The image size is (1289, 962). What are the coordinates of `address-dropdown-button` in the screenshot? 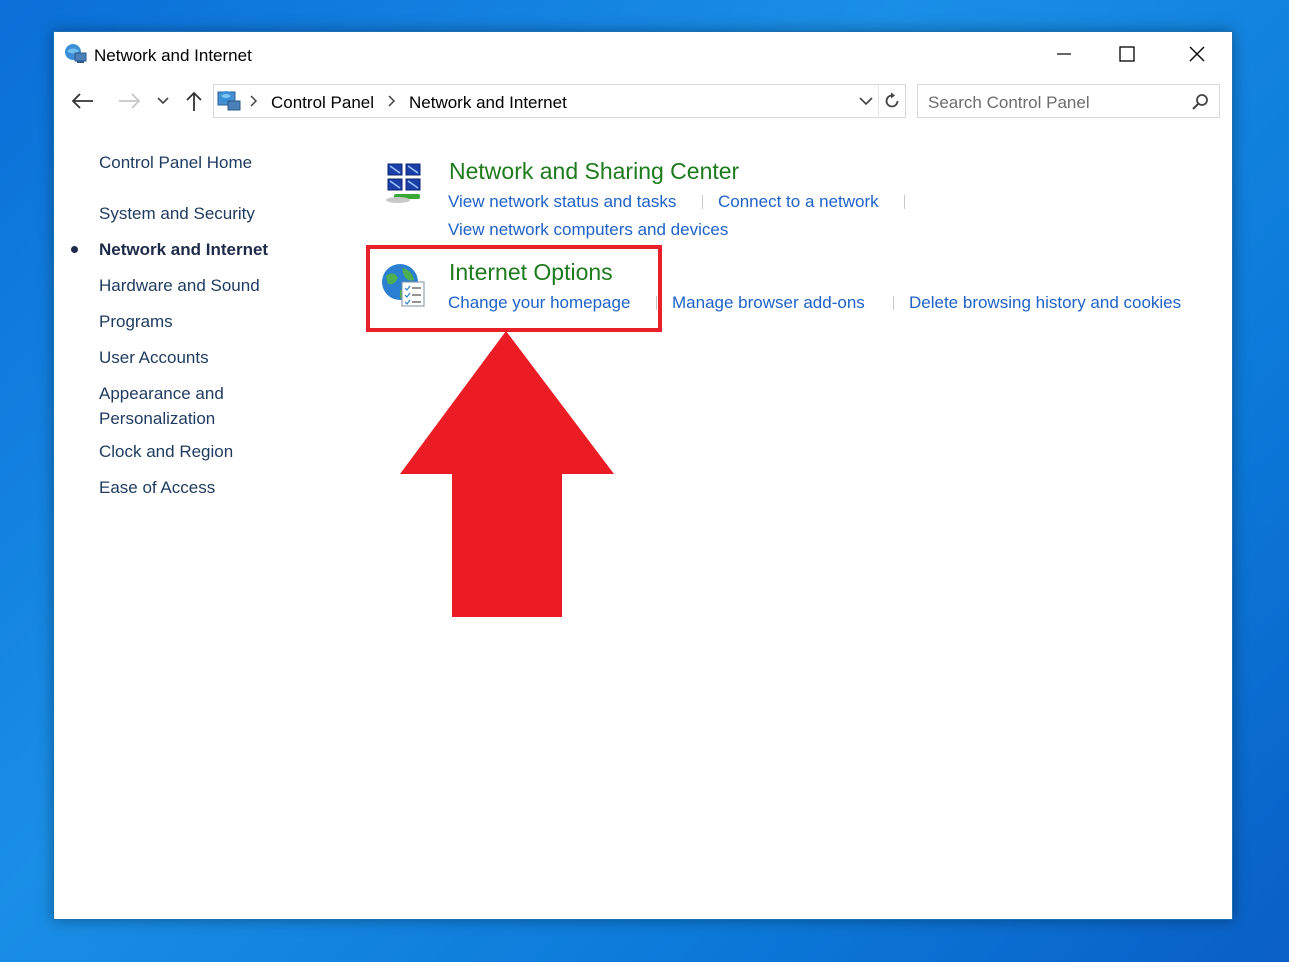 It's located at (866, 101).